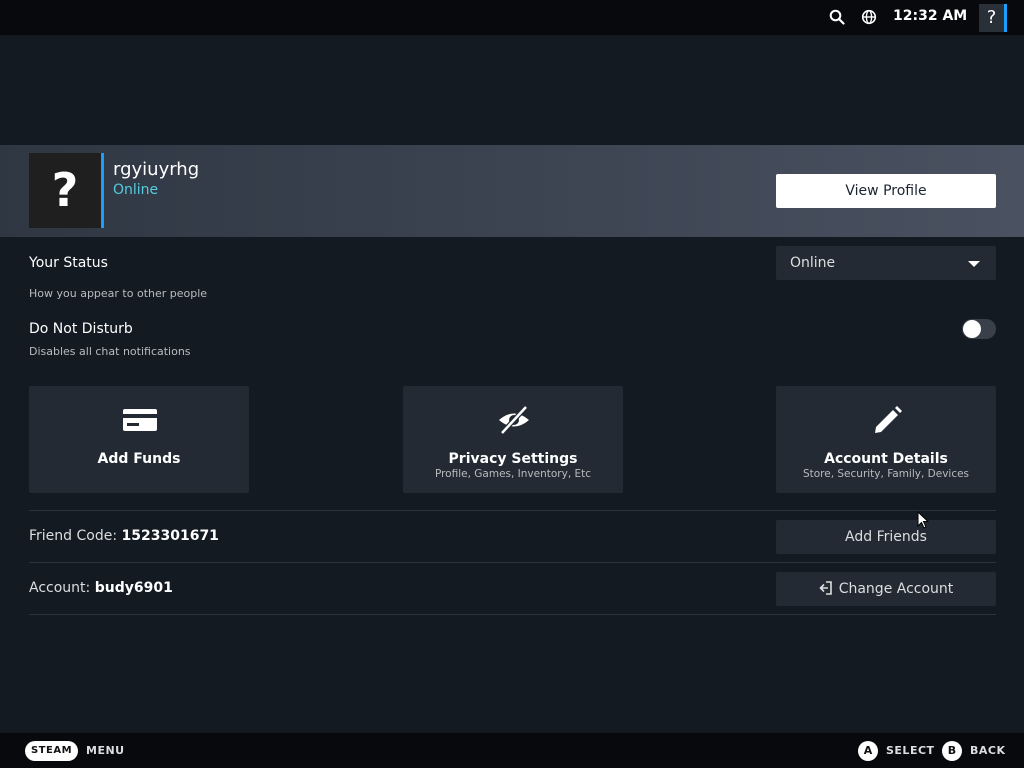 Image resolution: width=1024 pixels, height=768 pixels. What do you see at coordinates (513, 474) in the screenshot?
I see `privacy-settings-subtitle: Profile, Games, Inventory, Etc` at bounding box center [513, 474].